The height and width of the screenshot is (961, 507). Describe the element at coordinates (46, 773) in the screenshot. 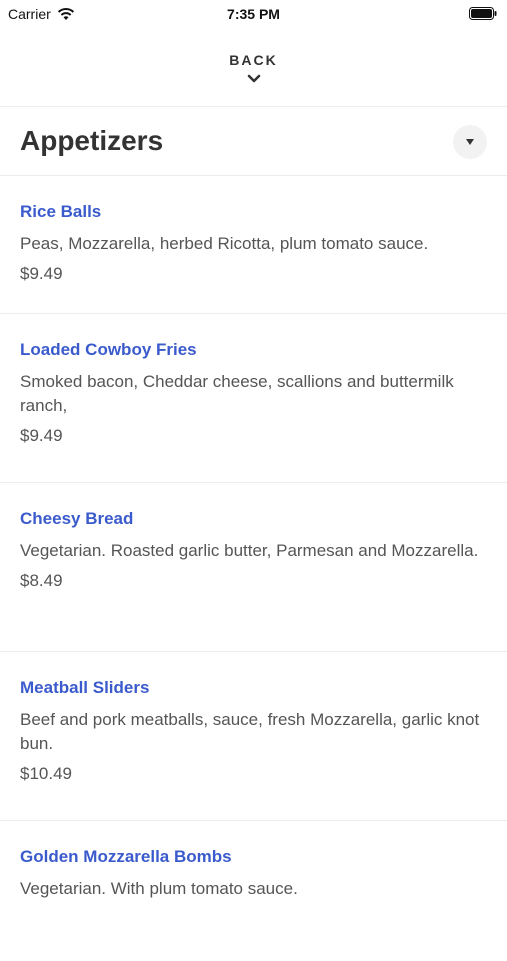

I see `item-price: $10.49` at that location.